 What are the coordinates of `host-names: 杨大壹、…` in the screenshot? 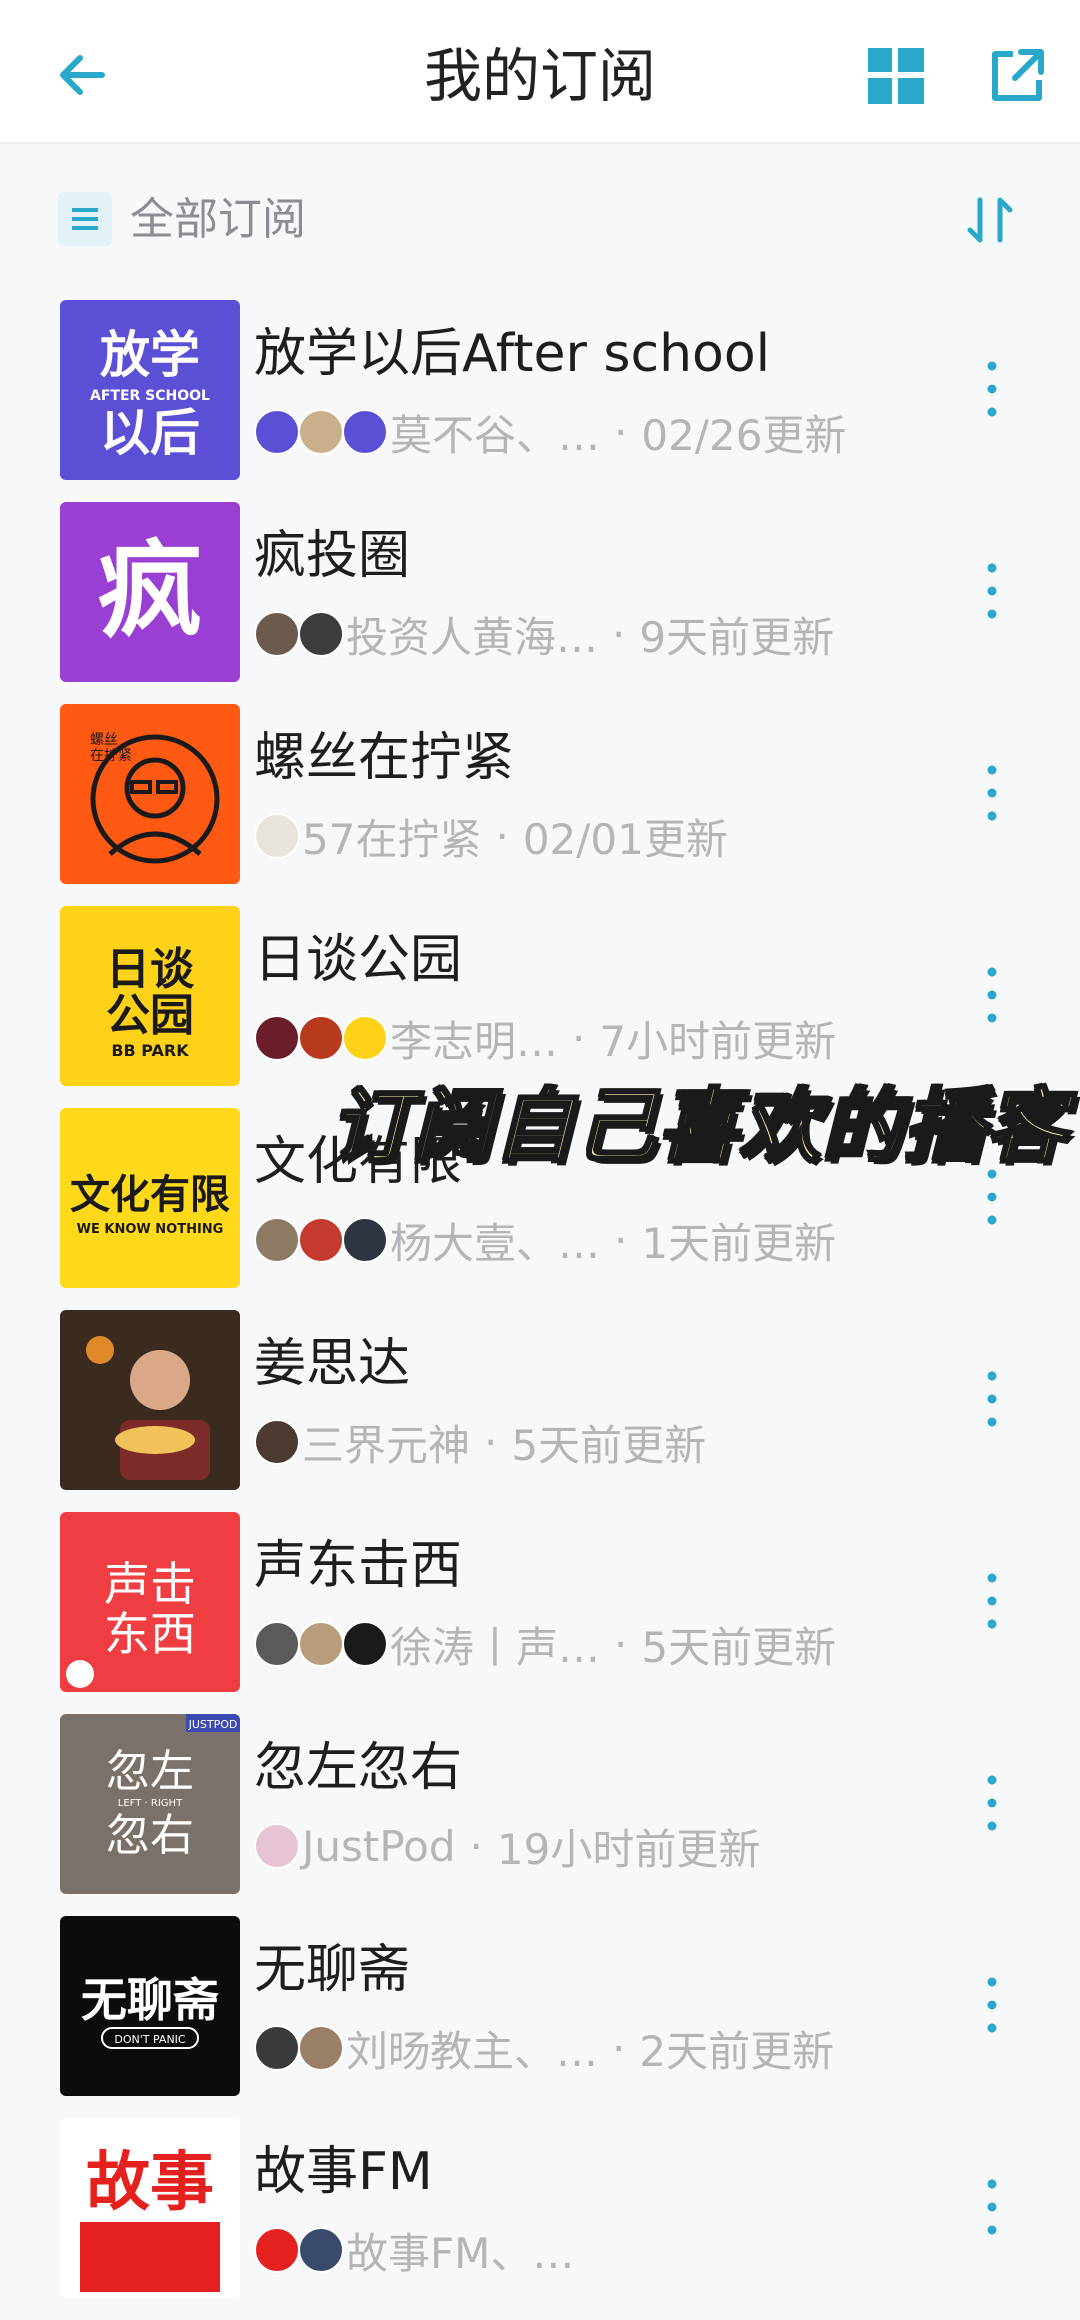 It's located at (495, 1243).